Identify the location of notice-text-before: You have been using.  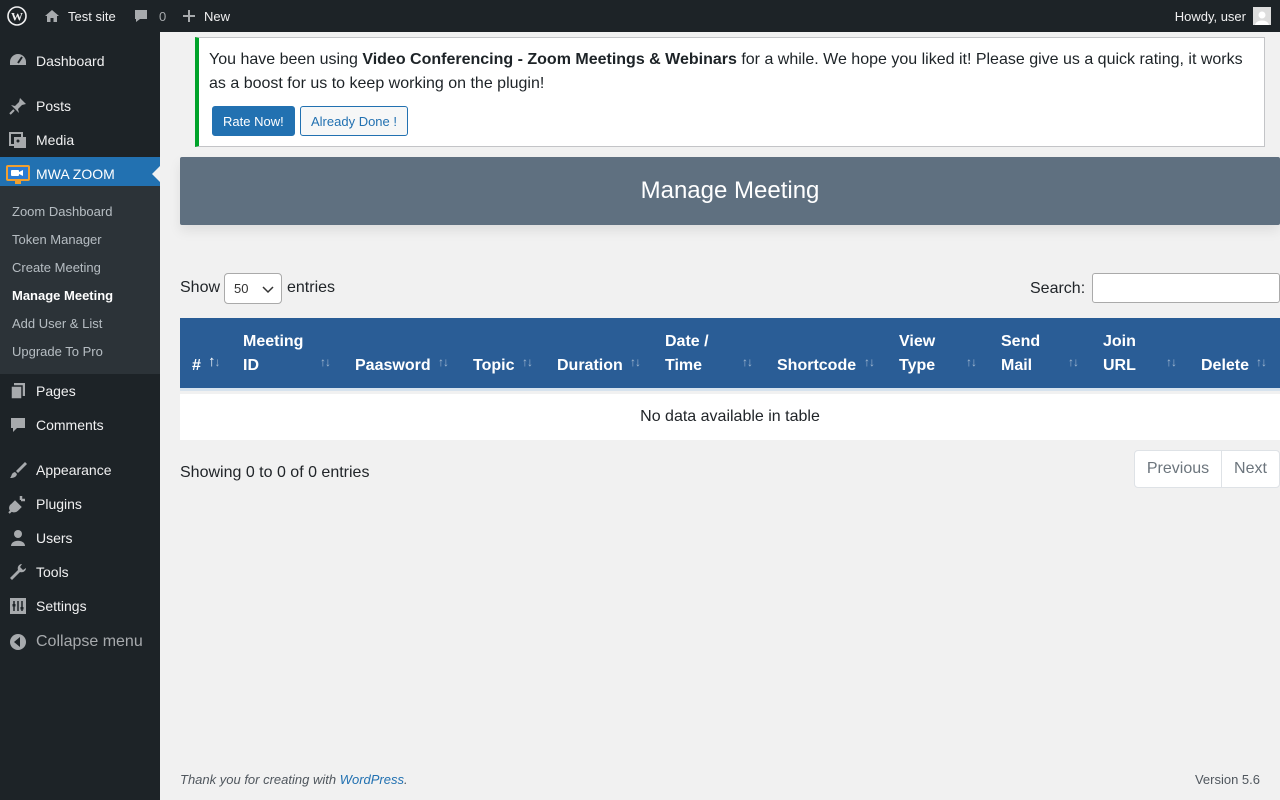
(286, 59).